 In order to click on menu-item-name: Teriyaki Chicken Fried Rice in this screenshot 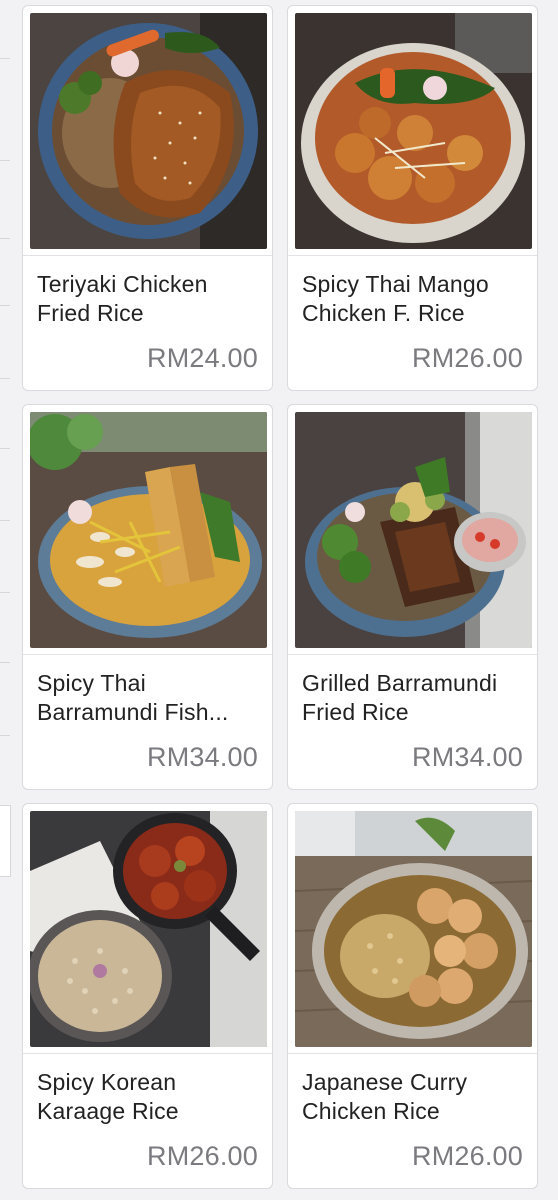, I will do `click(122, 298)`.